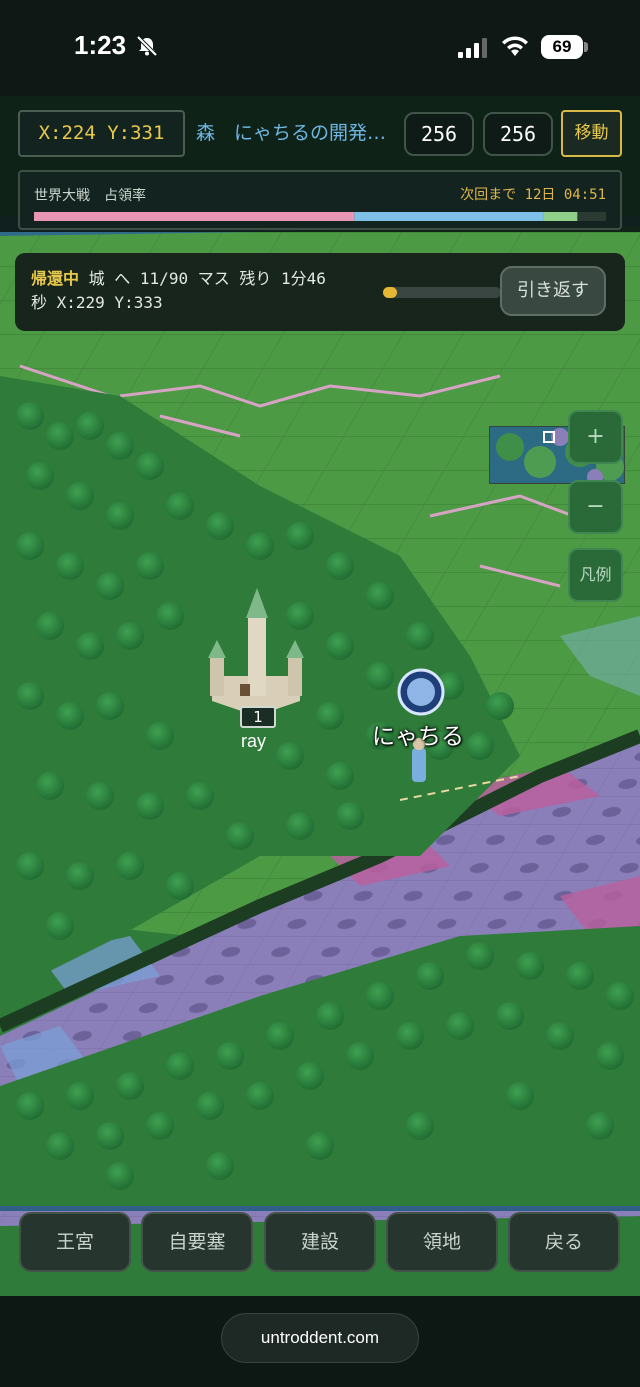  Describe the element at coordinates (254, 741) in the screenshot. I see `castle-owner-label: ray` at that location.